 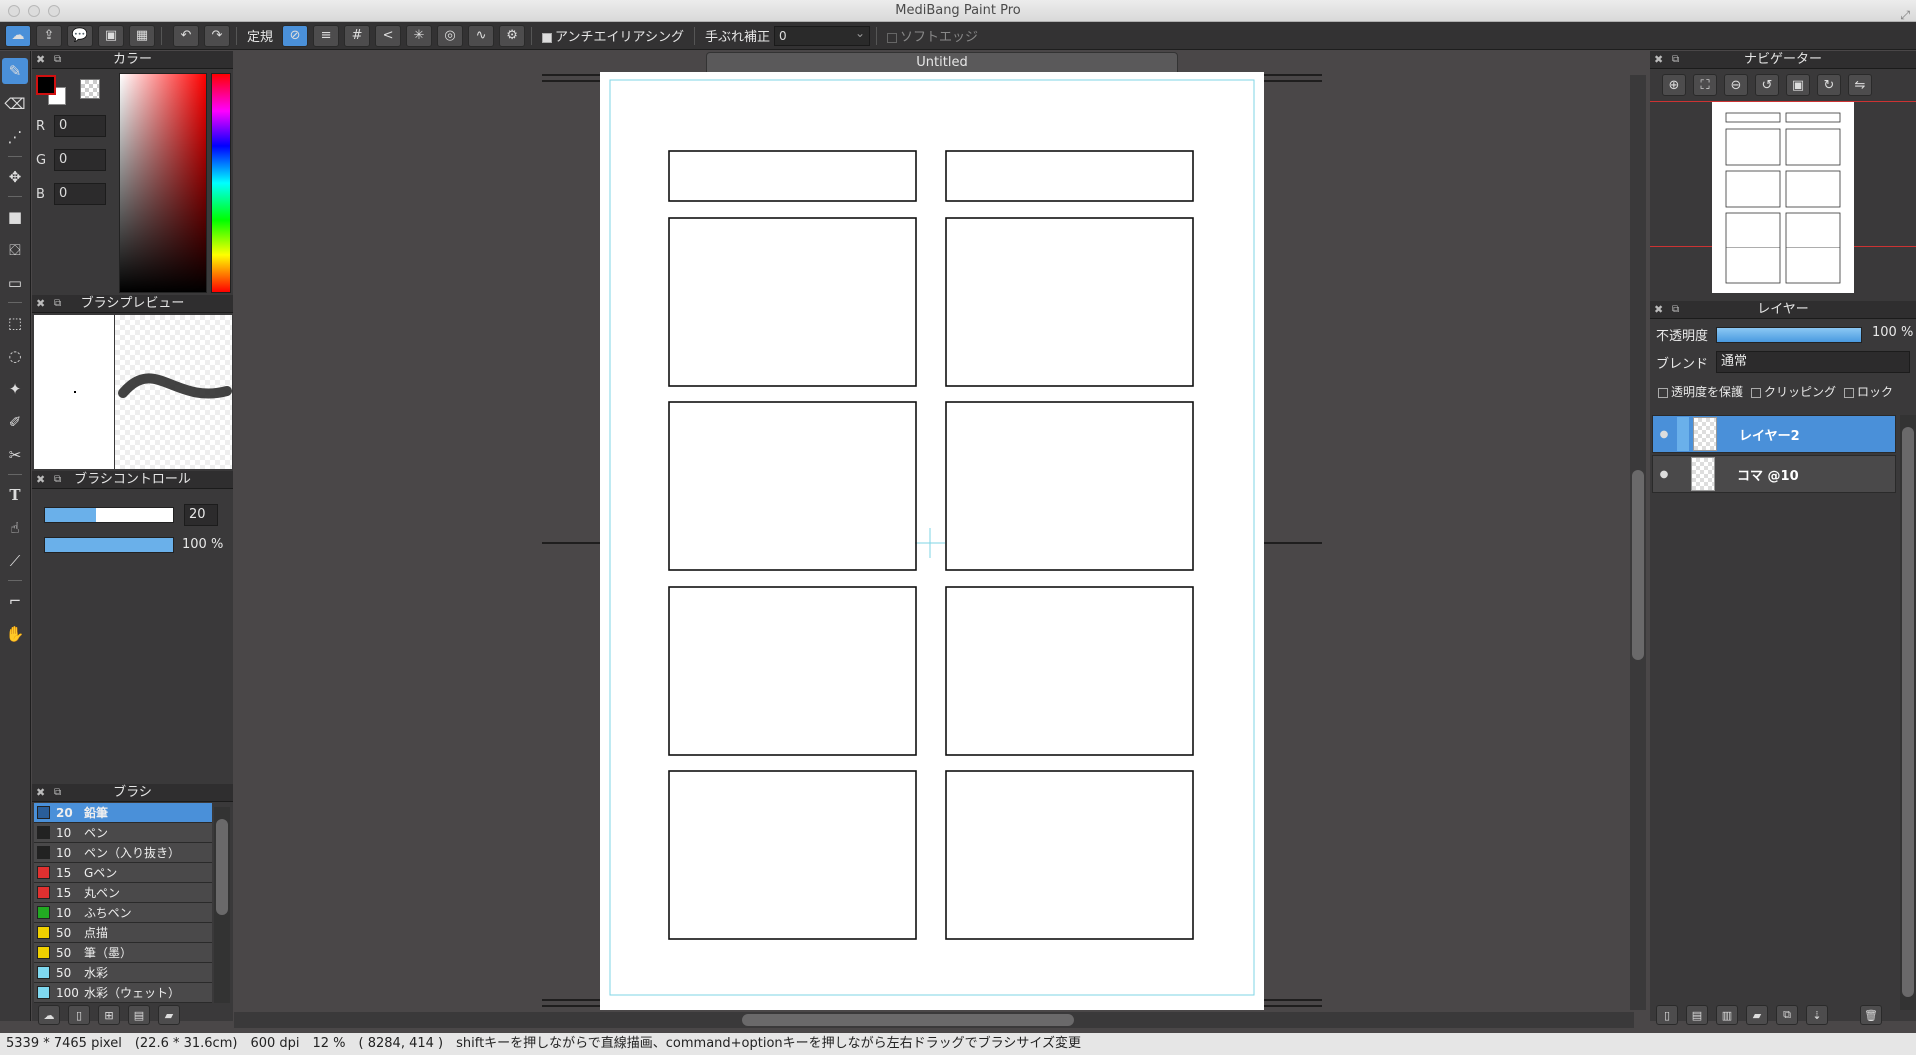 What do you see at coordinates (109, 515) in the screenshot?
I see `brush-size-slider` at bounding box center [109, 515].